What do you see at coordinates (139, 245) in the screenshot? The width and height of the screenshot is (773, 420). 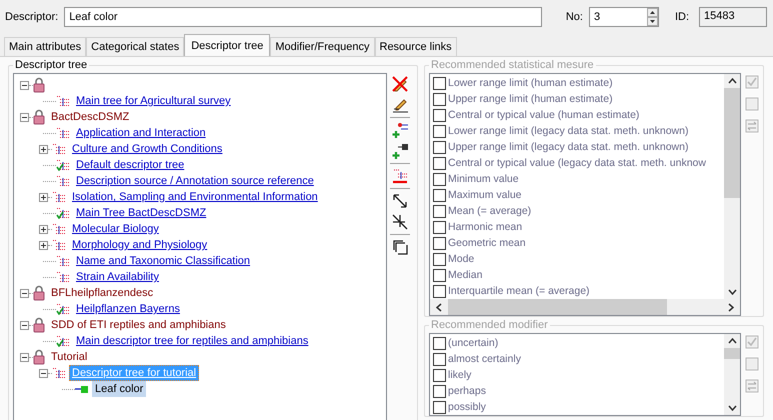 I see `tree-node: Morphology and Physiology` at bounding box center [139, 245].